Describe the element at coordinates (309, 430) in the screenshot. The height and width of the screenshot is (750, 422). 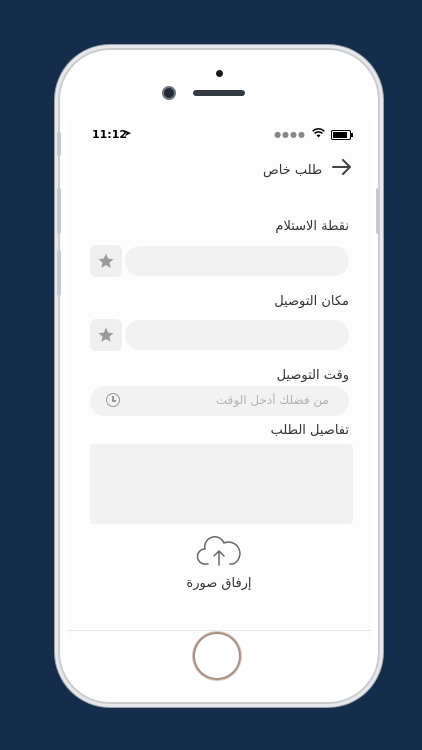
I see `details-label: تفاصيل الطلب` at that location.